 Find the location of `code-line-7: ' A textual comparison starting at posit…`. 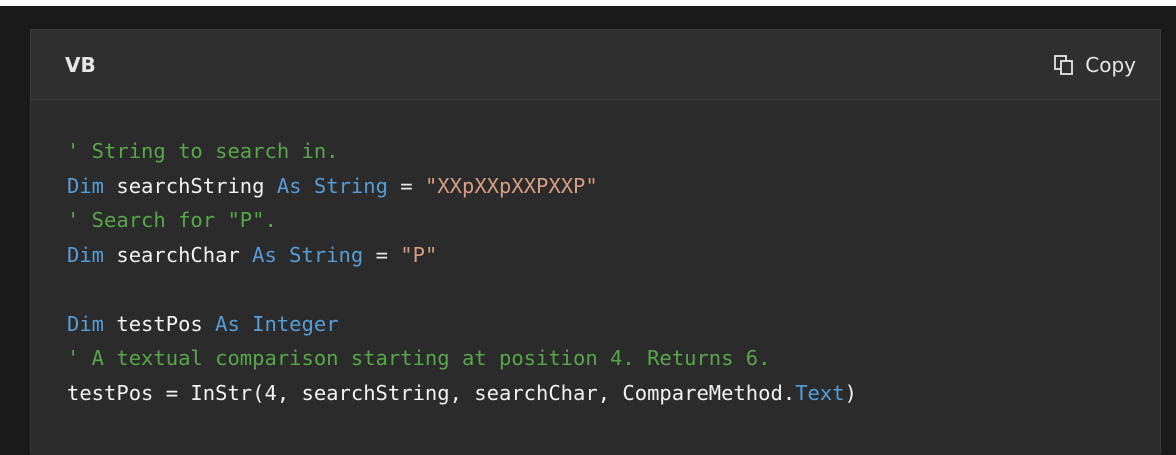

code-line-7: ' A textual comparison starting at posit… is located at coordinates (462, 358).